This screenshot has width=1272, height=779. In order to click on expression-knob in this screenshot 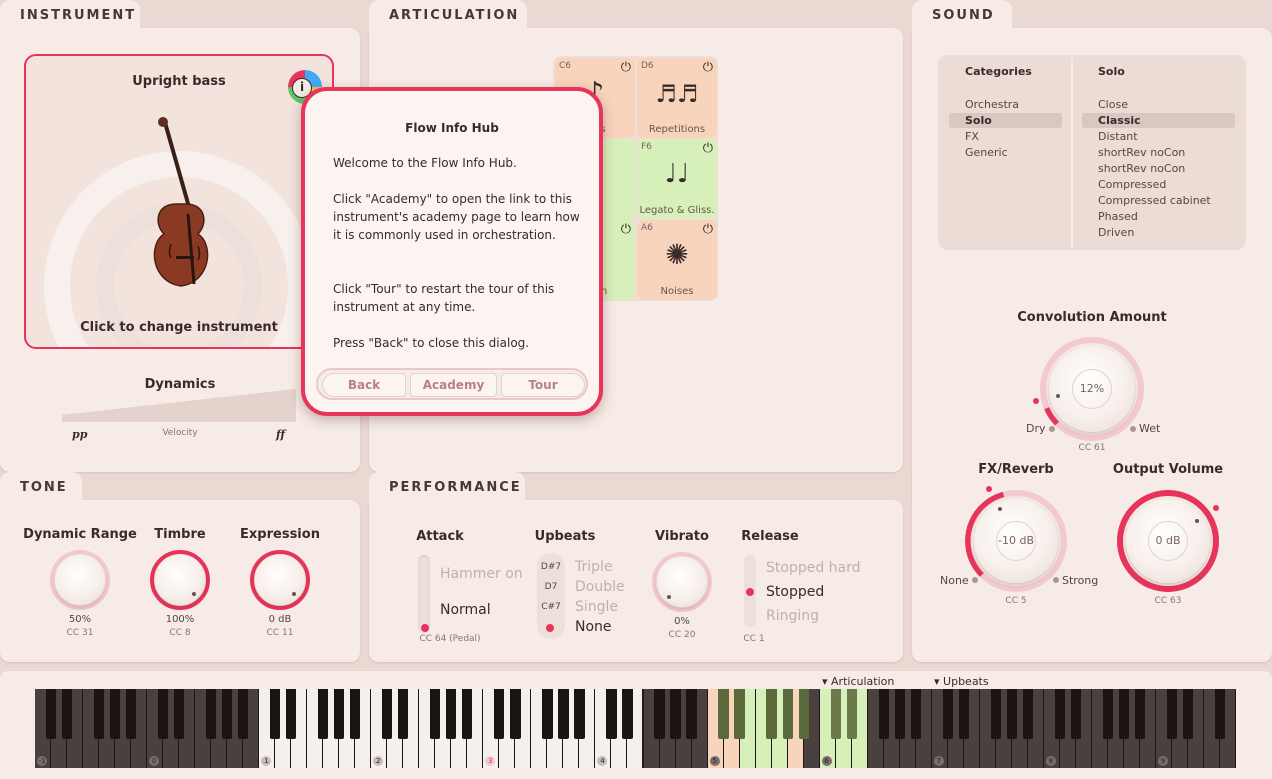, I will do `click(280, 580)`.